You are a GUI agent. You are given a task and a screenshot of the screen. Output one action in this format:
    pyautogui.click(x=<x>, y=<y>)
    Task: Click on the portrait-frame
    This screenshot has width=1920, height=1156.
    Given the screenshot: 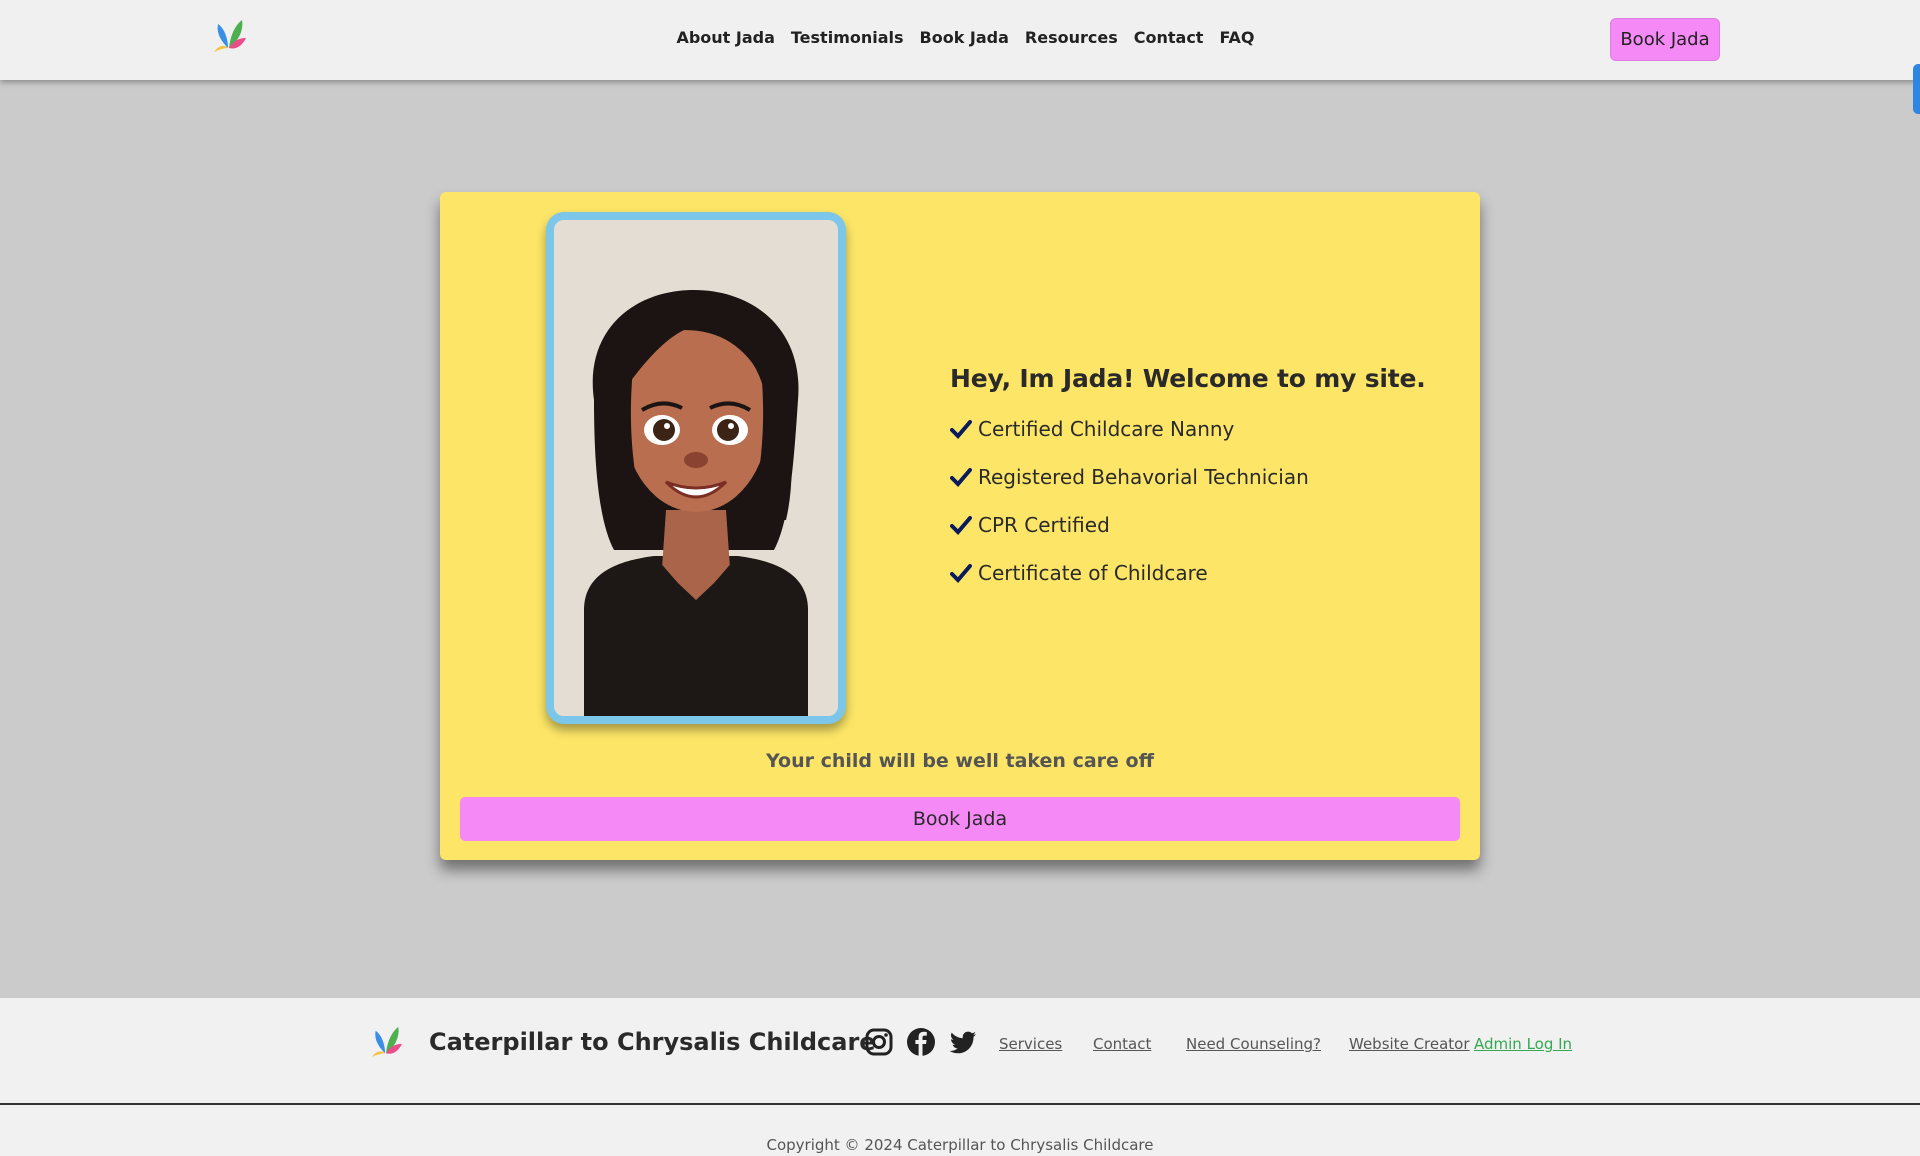 What is the action you would take?
    pyautogui.click(x=696, y=468)
    